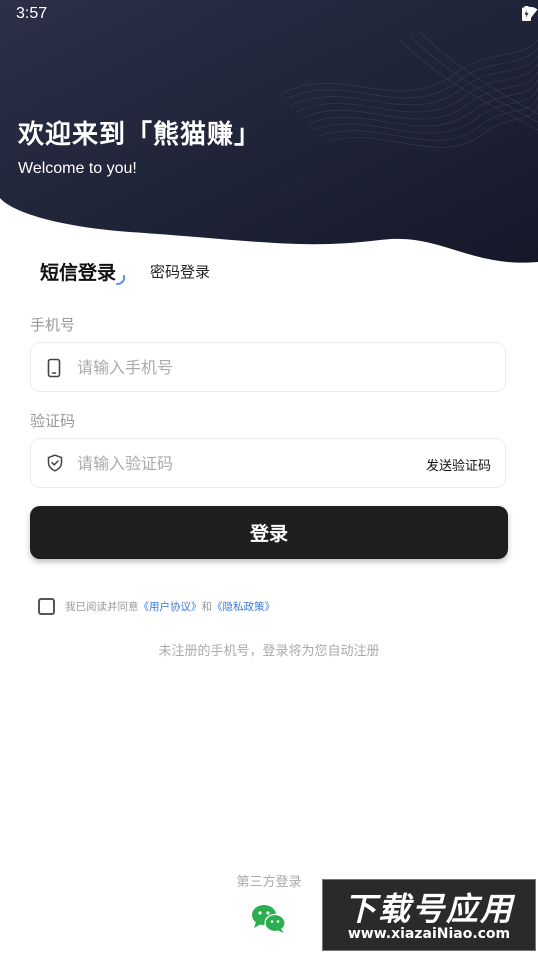  I want to click on tab-sms-login: 短信登录, so click(83, 271).